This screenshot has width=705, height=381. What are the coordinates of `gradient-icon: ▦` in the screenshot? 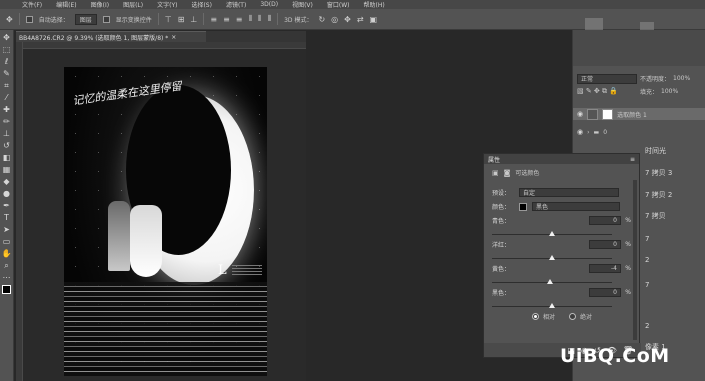 It's located at (7, 169).